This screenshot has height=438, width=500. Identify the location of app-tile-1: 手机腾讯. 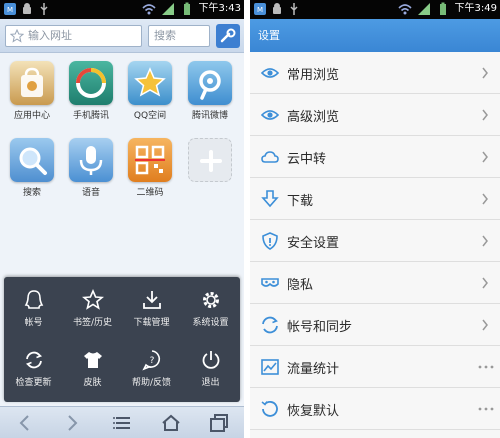
(91, 91).